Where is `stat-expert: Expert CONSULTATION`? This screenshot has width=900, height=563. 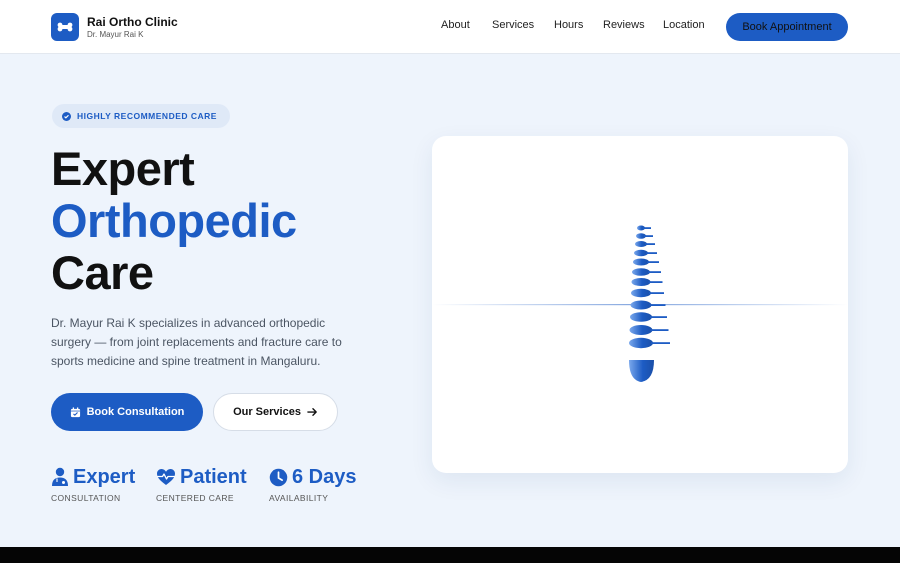 stat-expert: Expert CONSULTATION is located at coordinates (93, 484).